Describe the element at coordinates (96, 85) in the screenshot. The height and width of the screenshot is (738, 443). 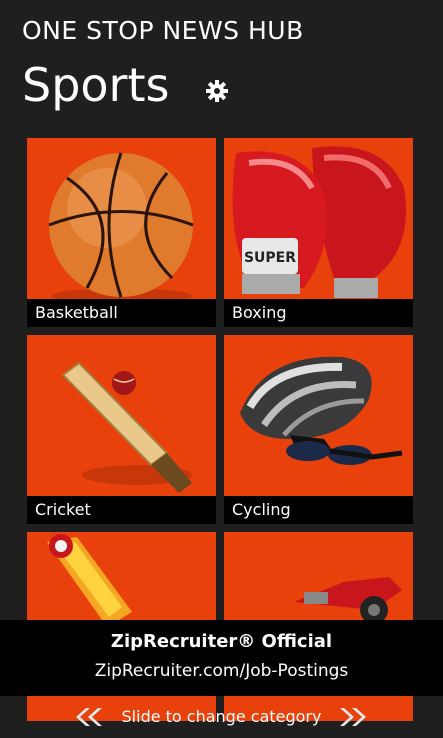
I see `page-title: Sports` at that location.